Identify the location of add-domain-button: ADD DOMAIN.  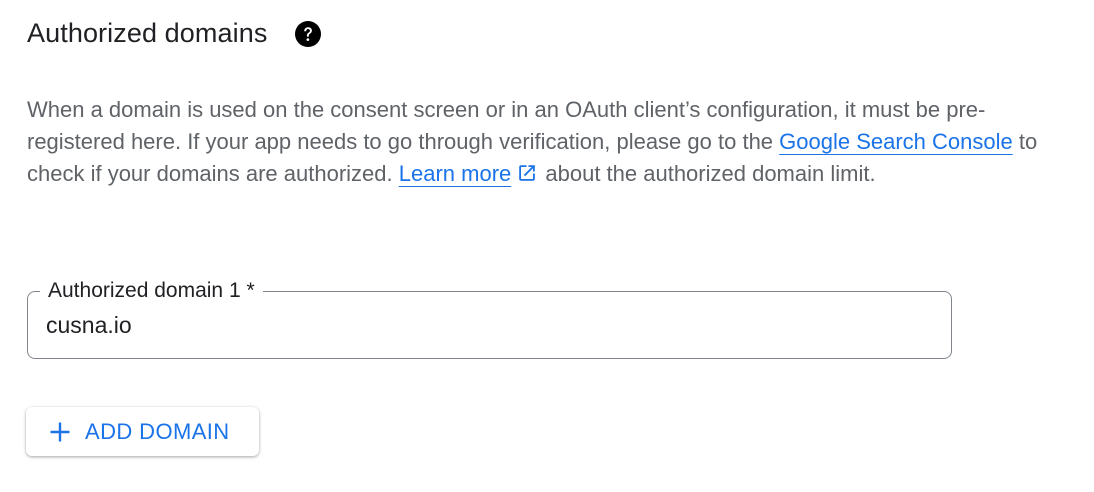
(142, 431).